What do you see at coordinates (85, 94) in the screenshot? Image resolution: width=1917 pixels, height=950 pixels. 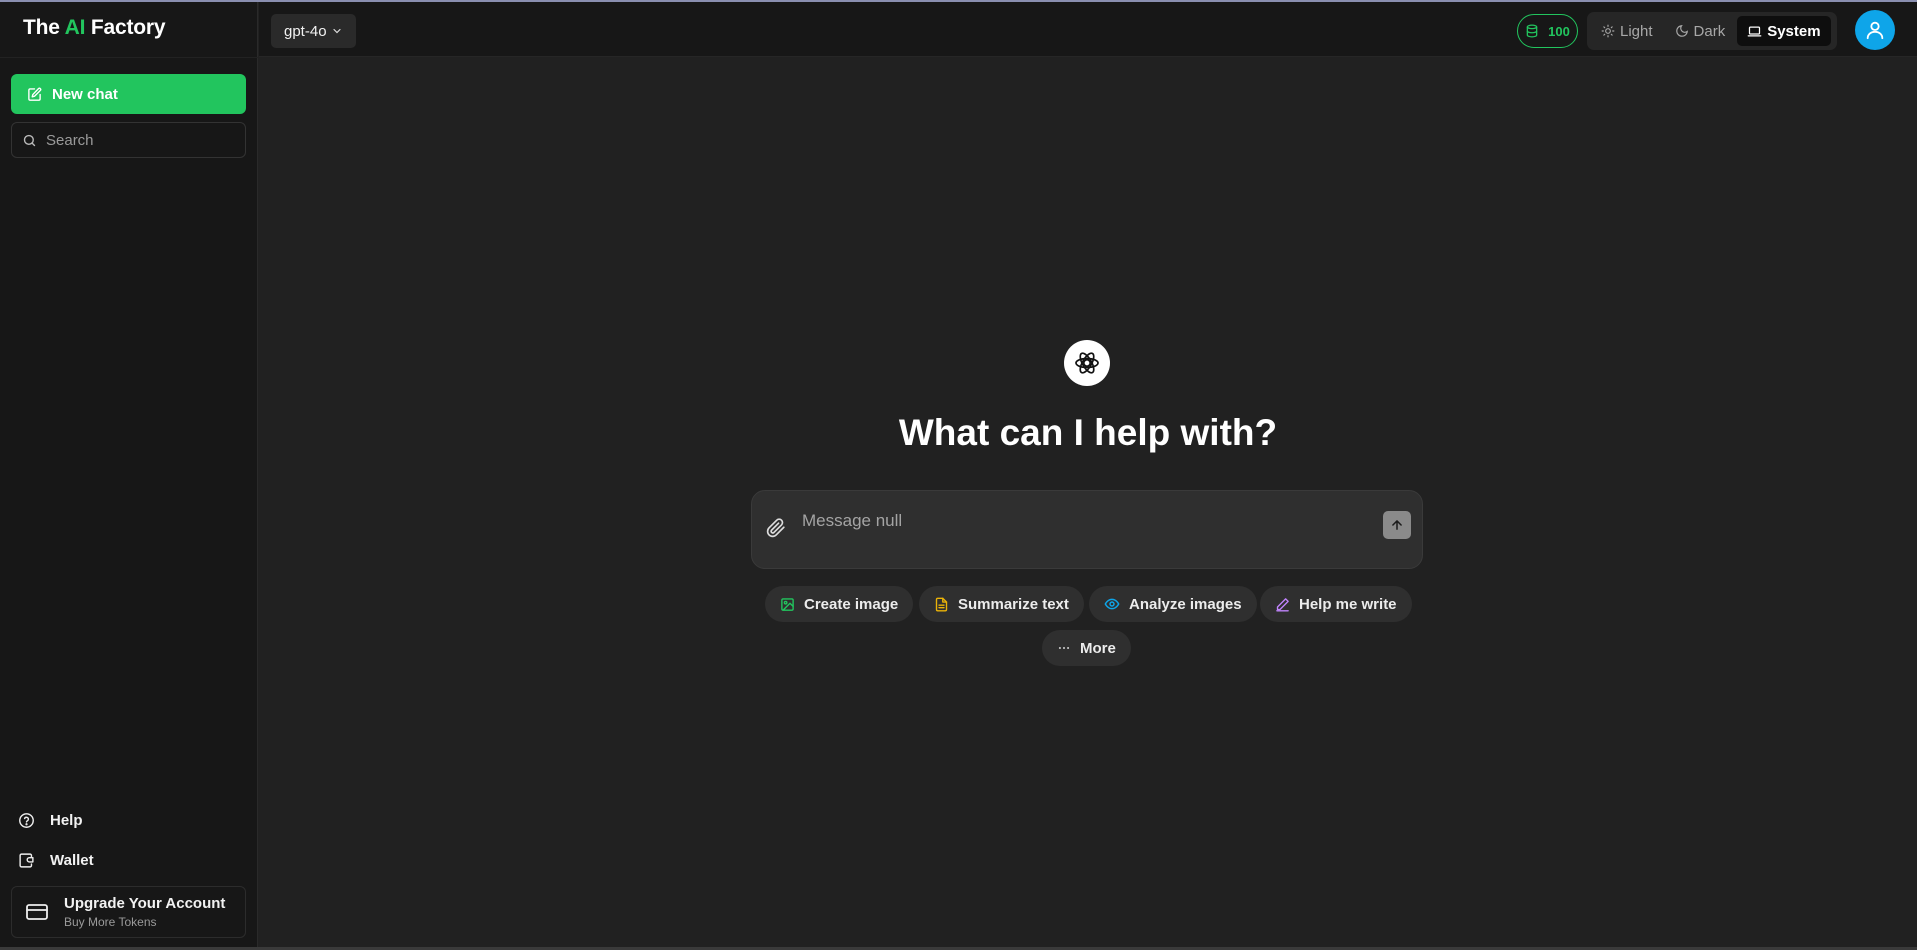 I see `new-chat-label: New chat` at bounding box center [85, 94].